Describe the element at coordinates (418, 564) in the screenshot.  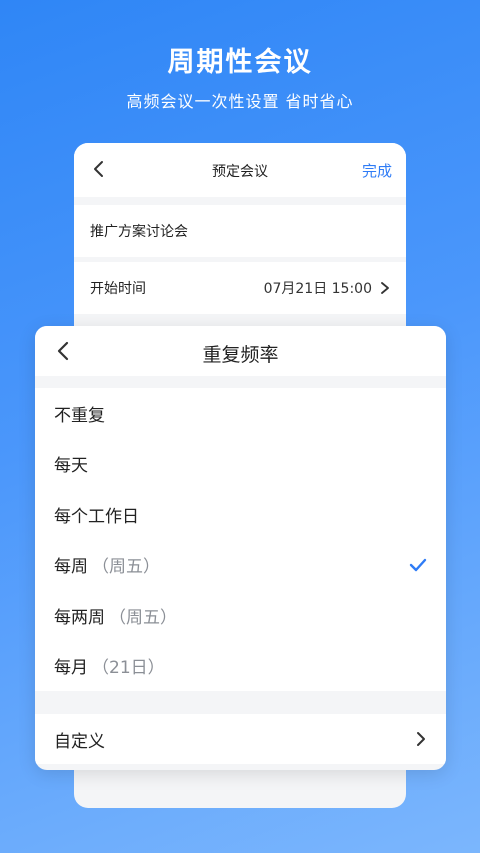
I see `checkmark-icon` at that location.